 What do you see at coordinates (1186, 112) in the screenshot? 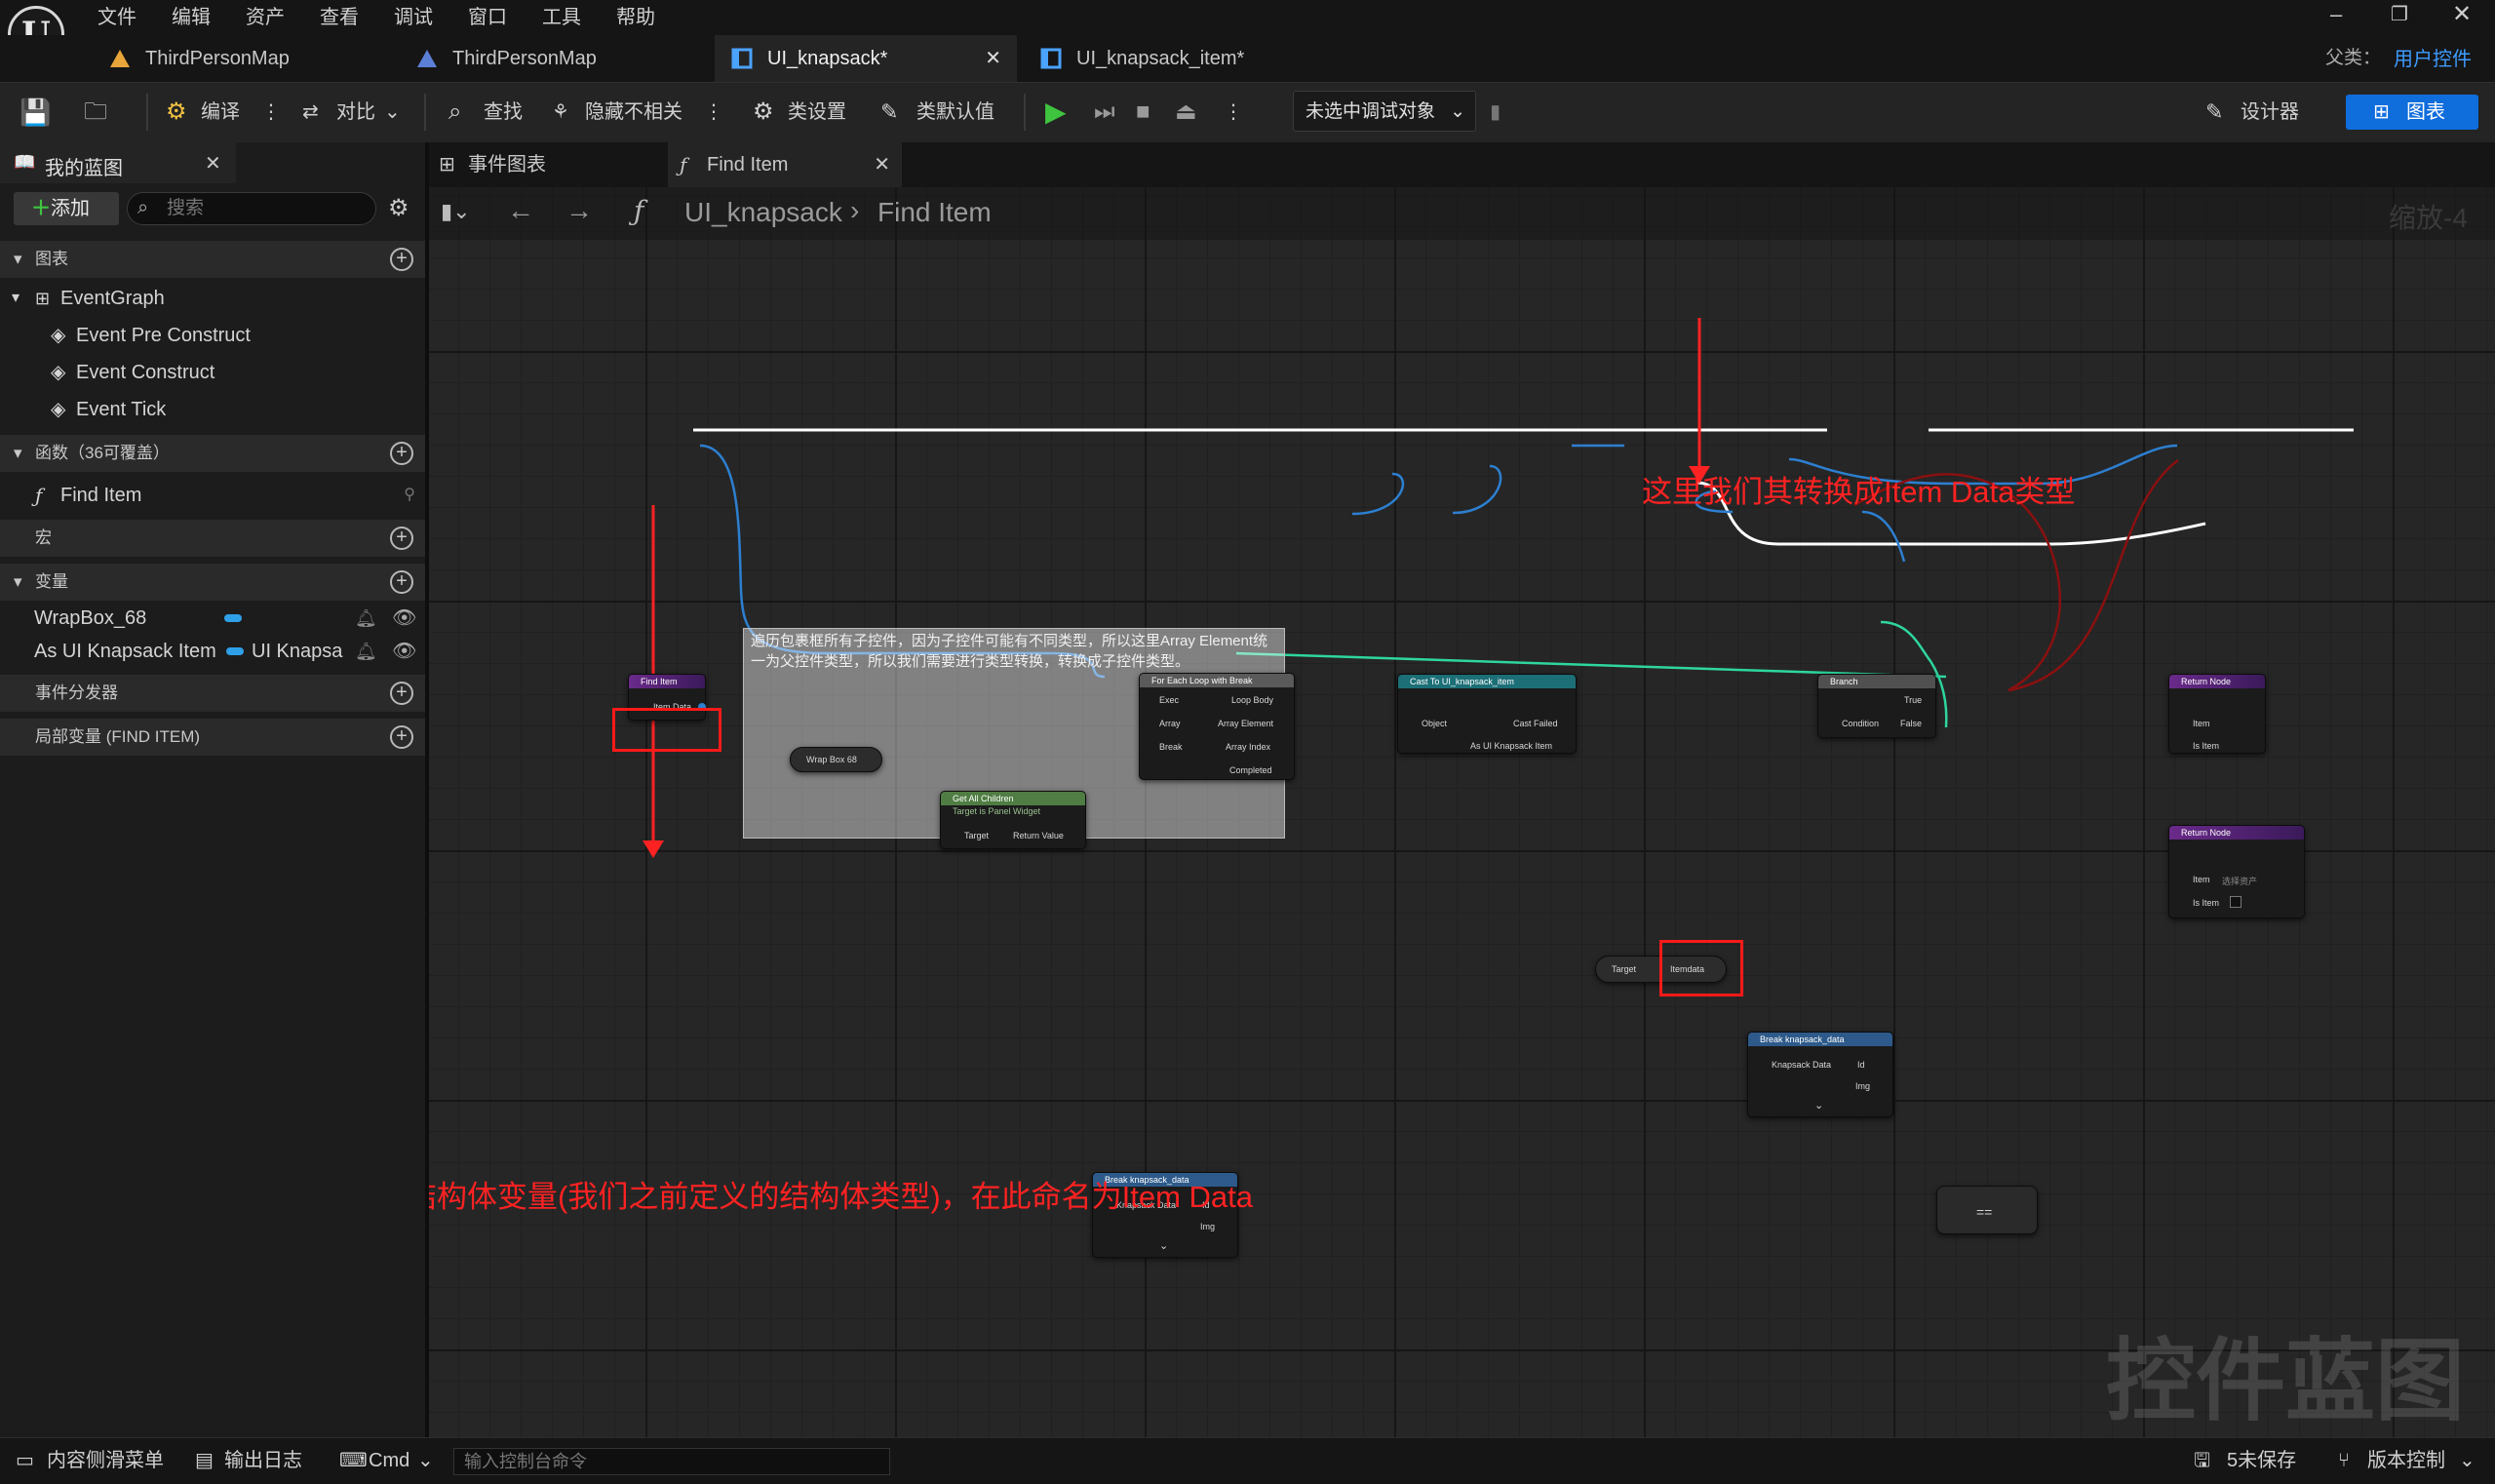
I see `eject-icon: ⏏` at bounding box center [1186, 112].